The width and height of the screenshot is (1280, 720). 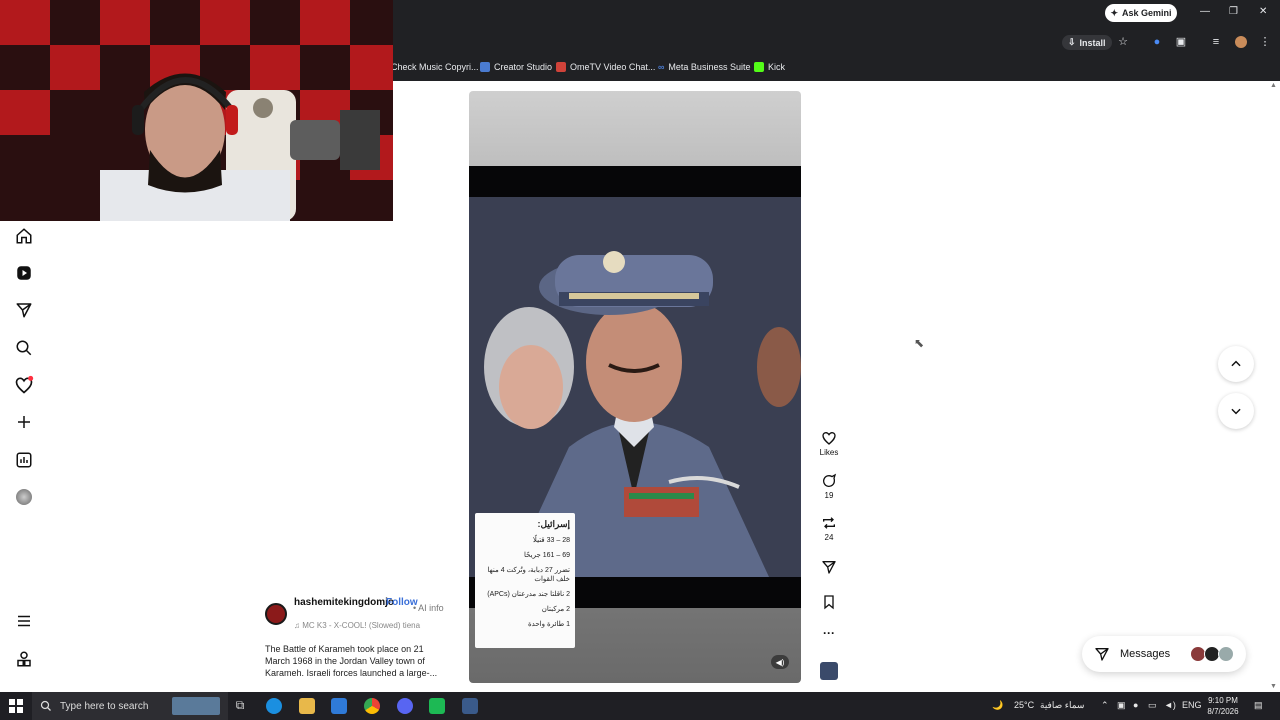 I want to click on ask-gemini-button: ✦ Ask Gemini, so click(x=1141, y=13).